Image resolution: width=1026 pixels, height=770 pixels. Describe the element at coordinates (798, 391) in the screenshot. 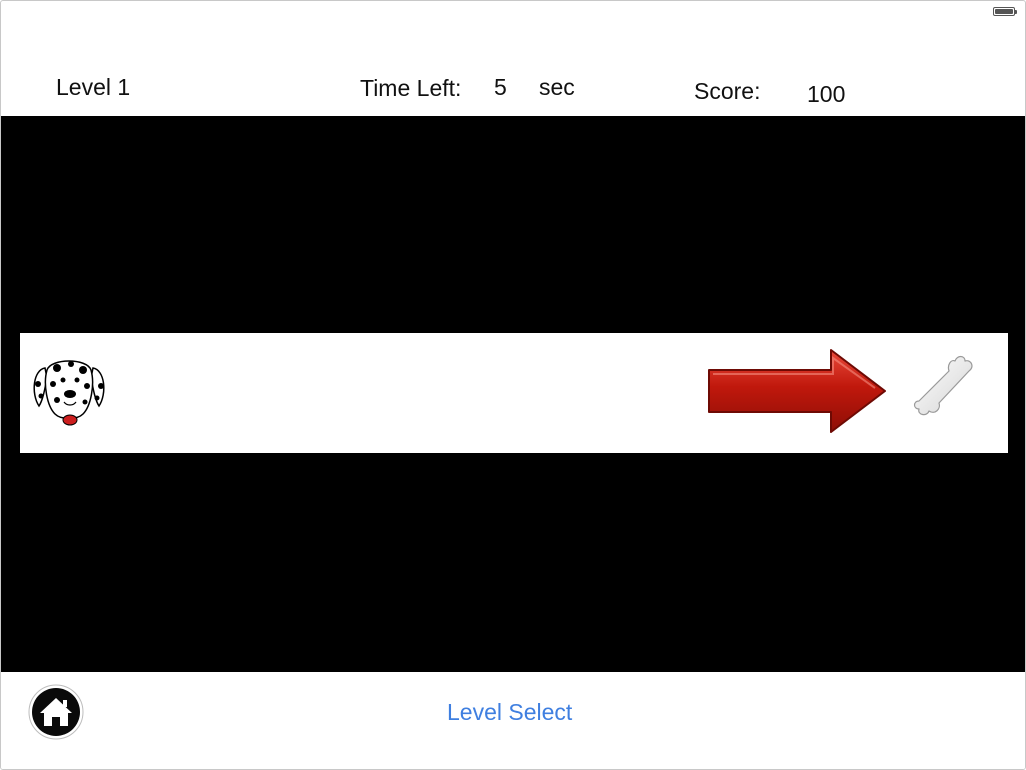

I see `right-arrow-icon` at that location.